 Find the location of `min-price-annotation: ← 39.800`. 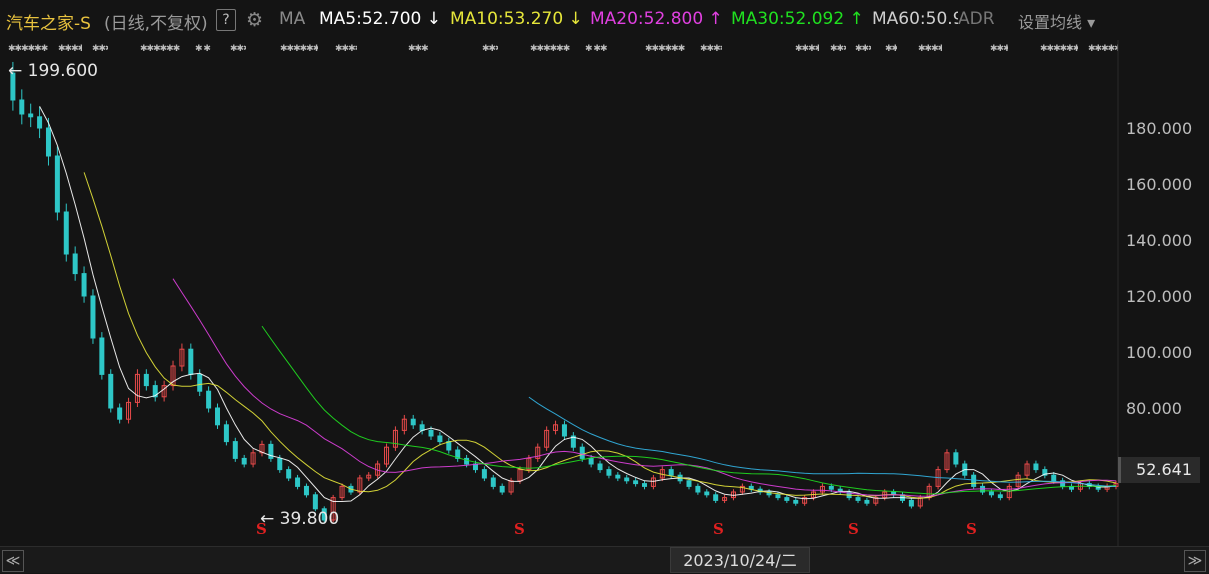

min-price-annotation: ← 39.800 is located at coordinates (300, 519).